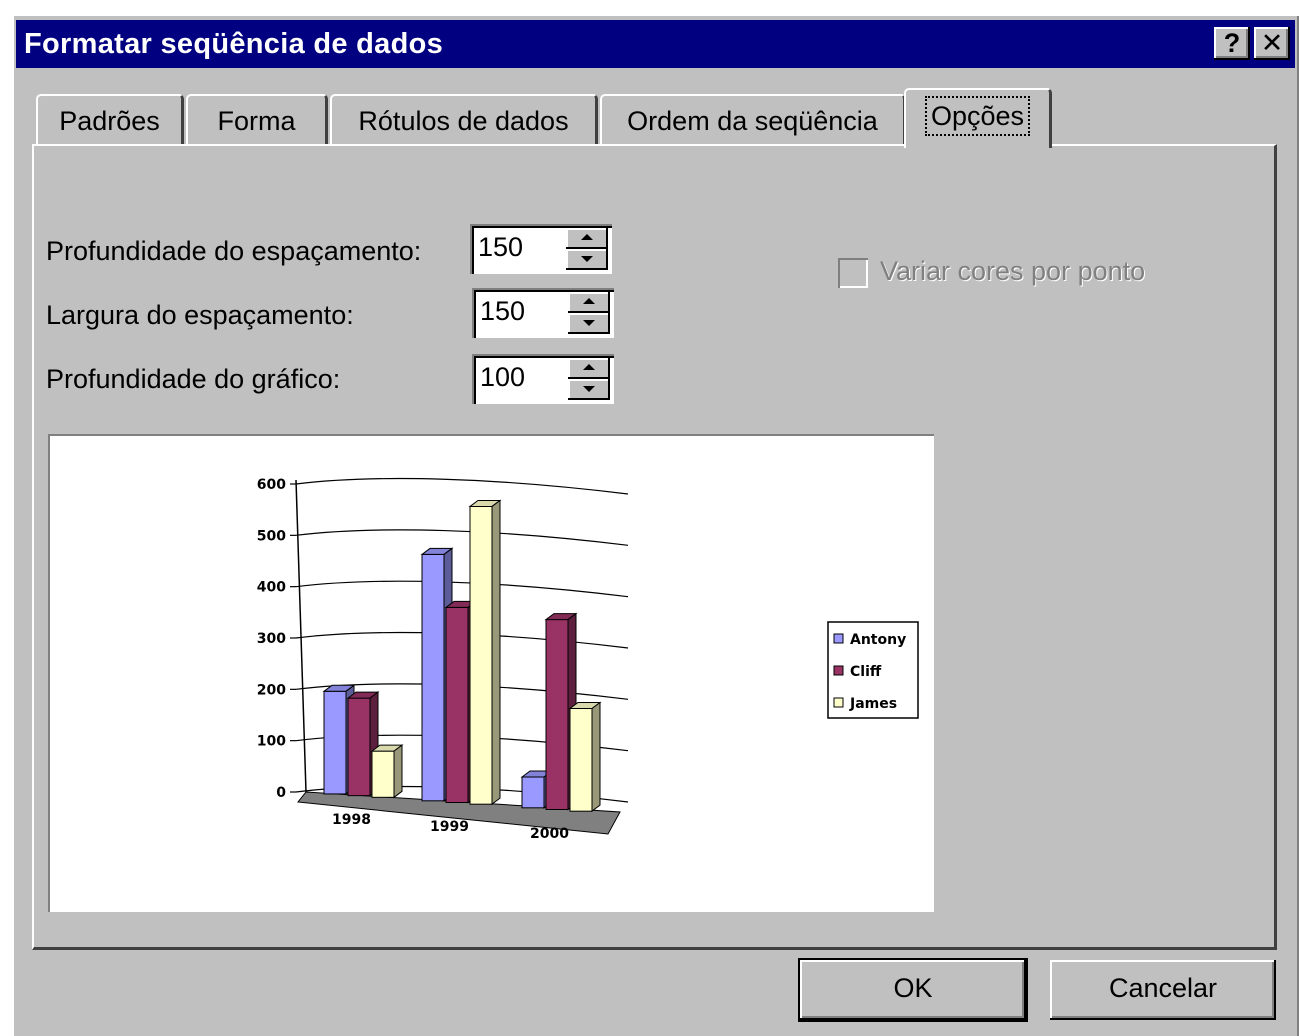 The width and height of the screenshot is (1299, 1036). Describe the element at coordinates (873, 704) in the screenshot. I see `legend-label: James` at that location.